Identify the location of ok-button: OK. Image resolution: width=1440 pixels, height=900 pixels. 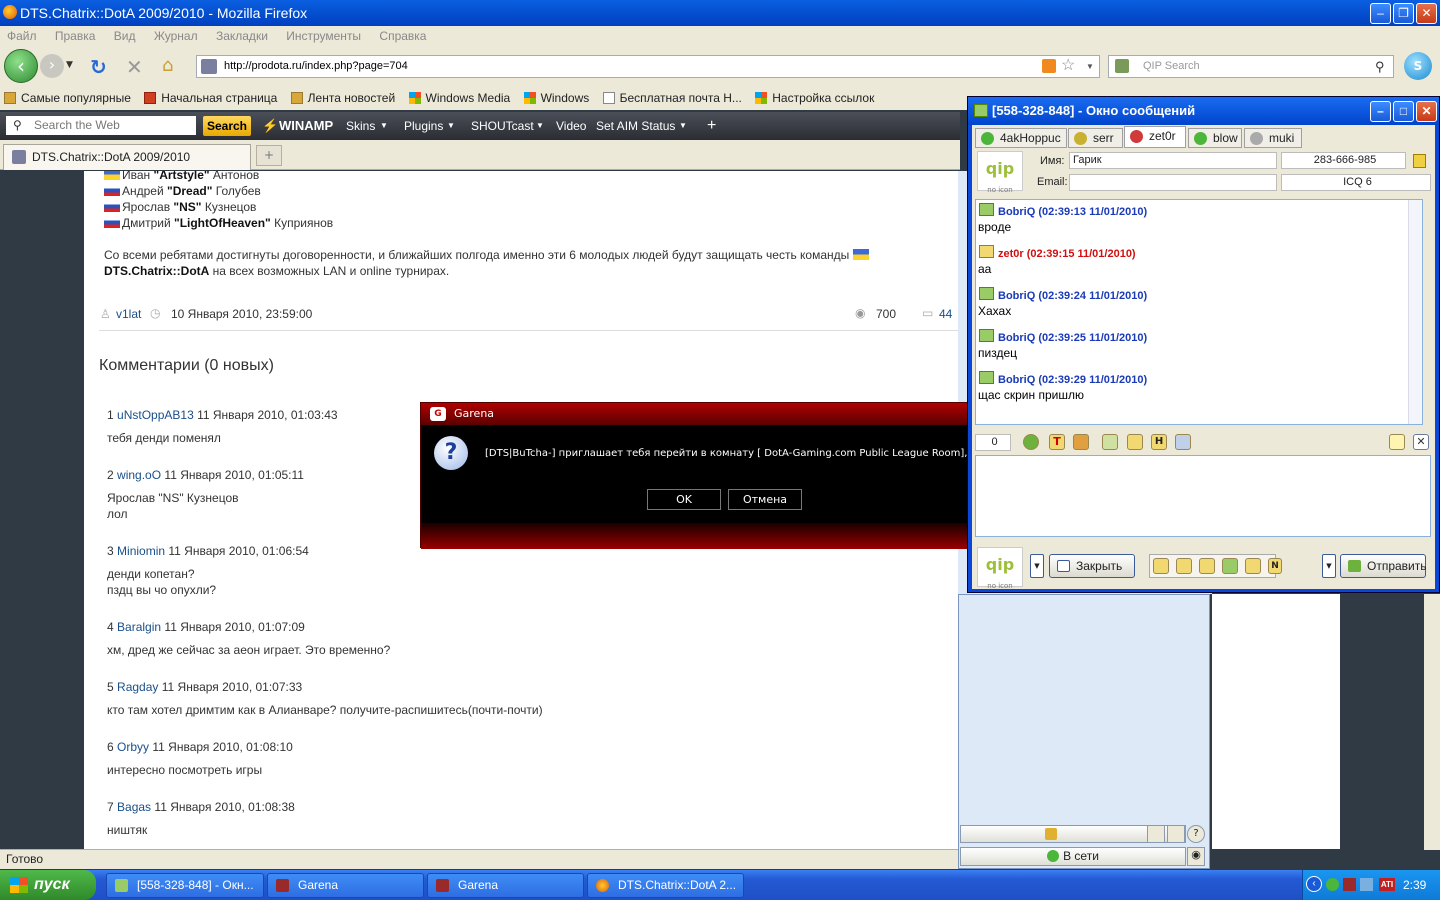
(684, 499).